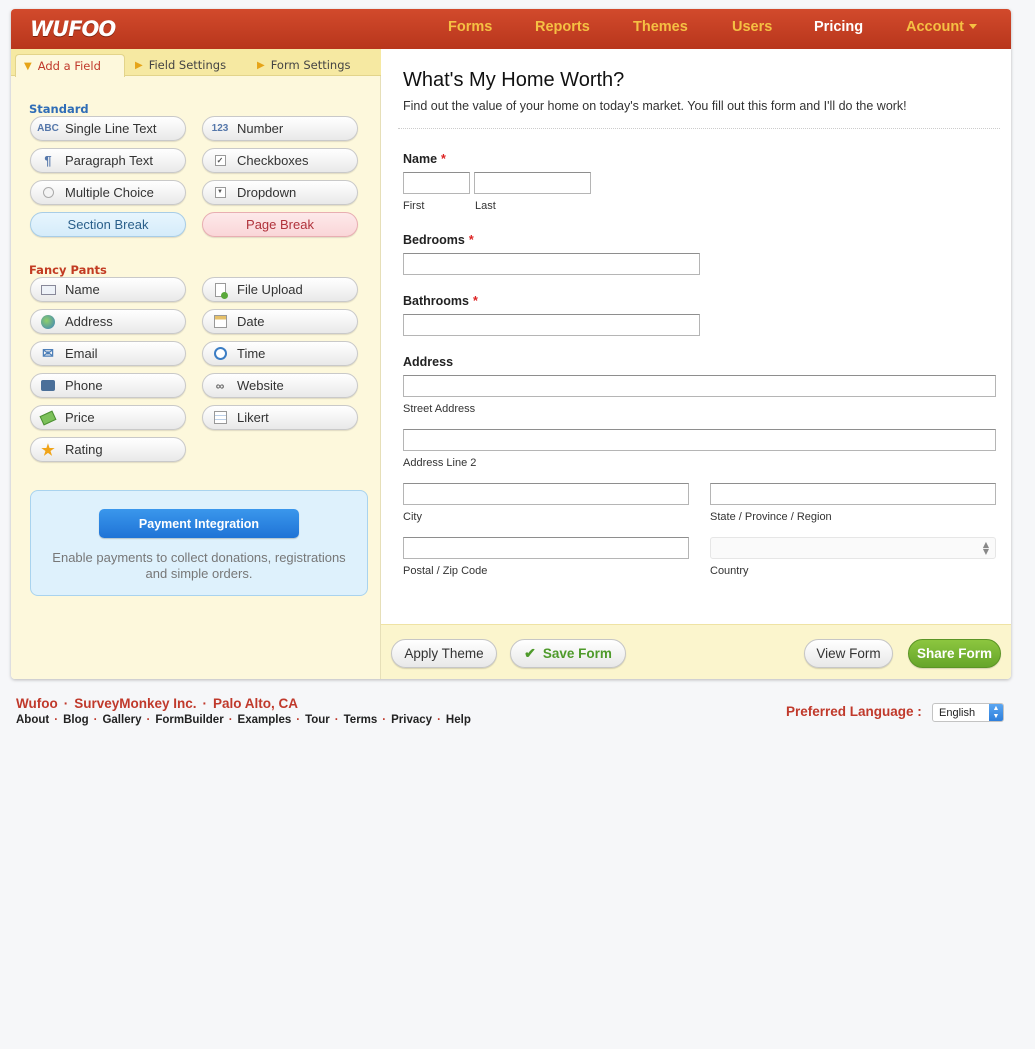  I want to click on fancy-pants-section-title: Fancy Pants, so click(68, 270).